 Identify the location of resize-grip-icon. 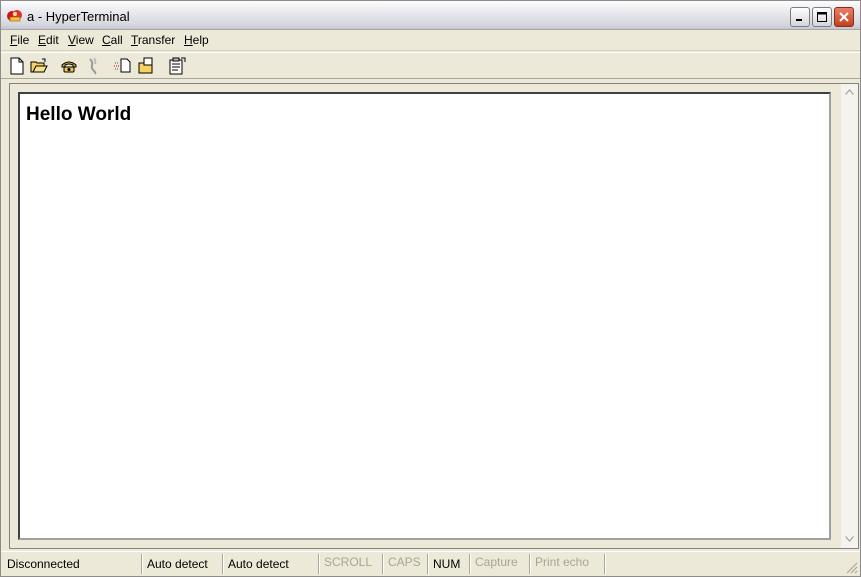
(852, 568).